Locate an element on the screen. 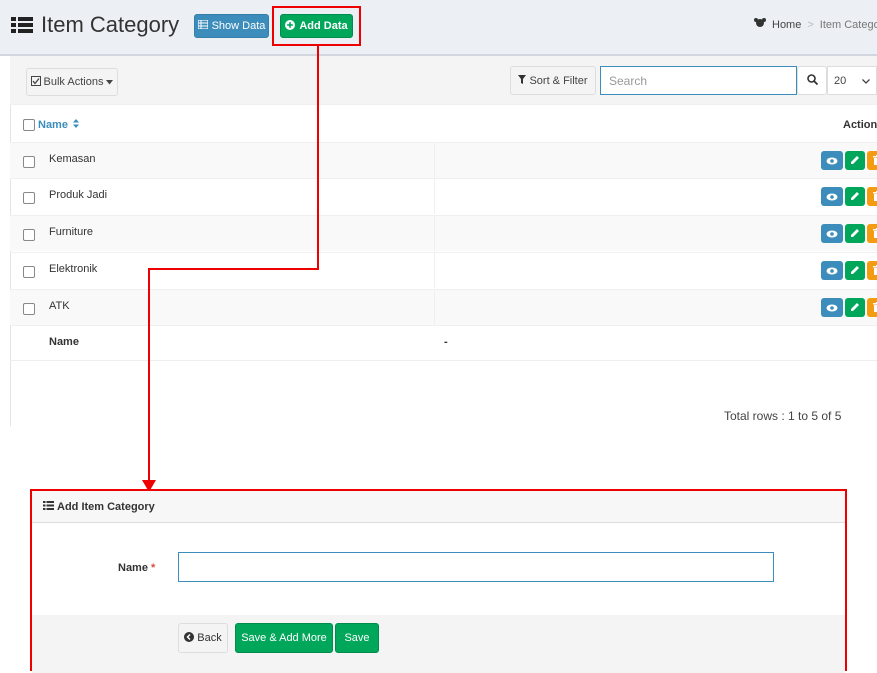 The height and width of the screenshot is (673, 877). back-button: Back is located at coordinates (203, 638).